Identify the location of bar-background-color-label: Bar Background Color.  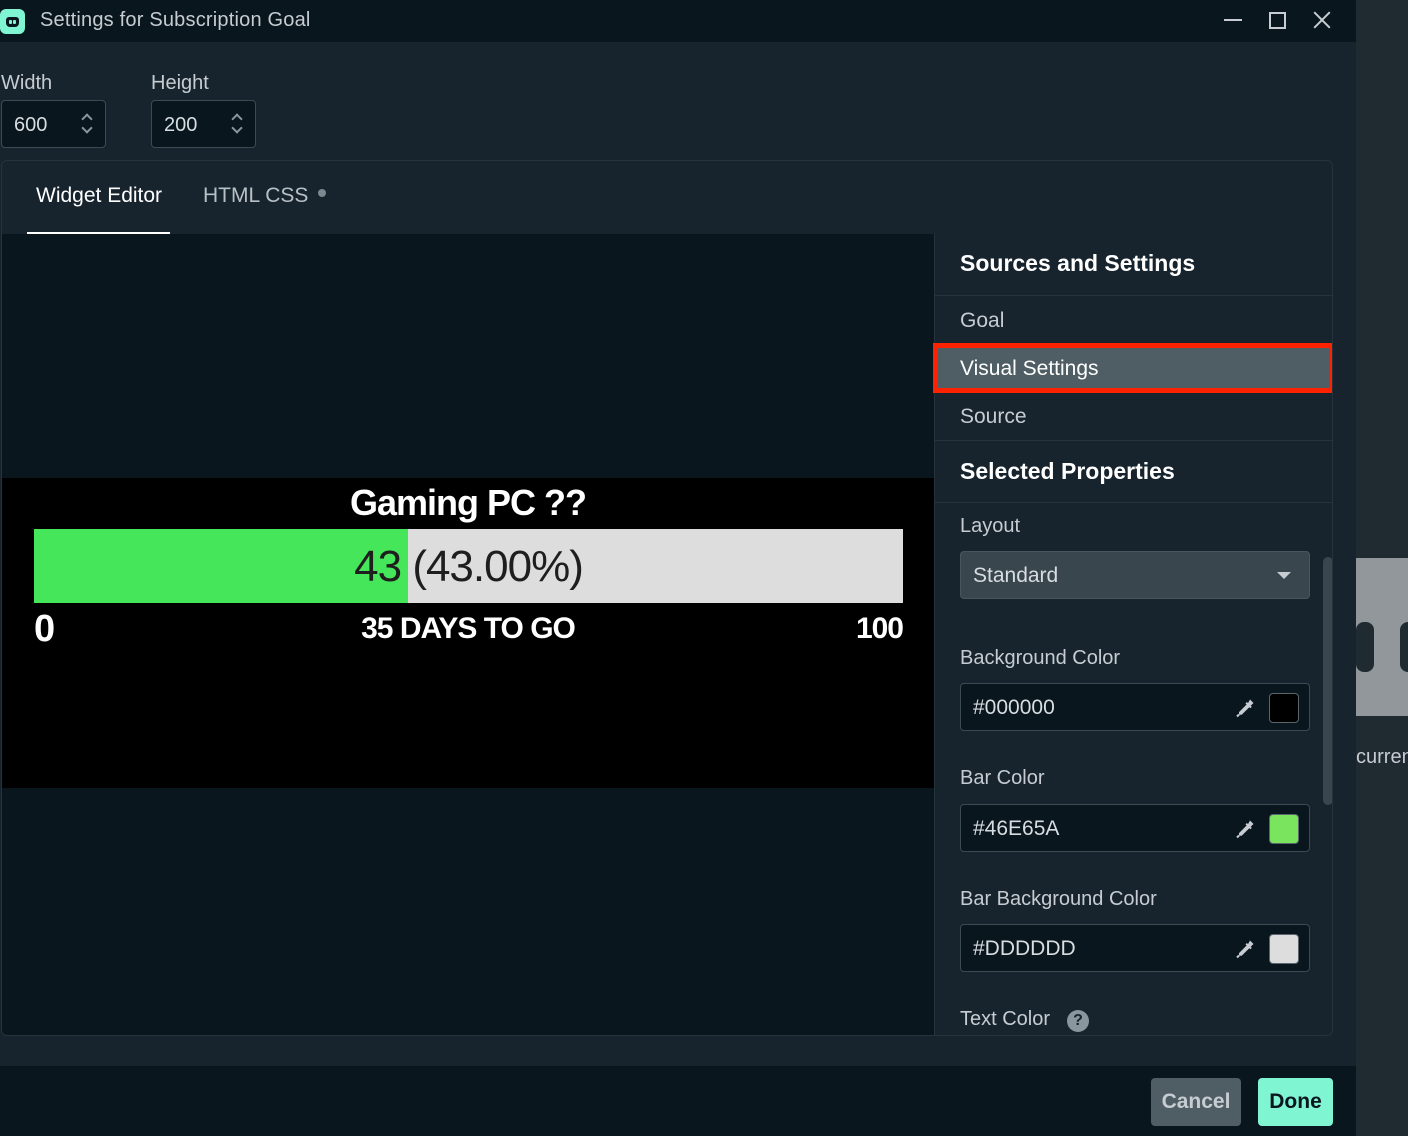
(1058, 899).